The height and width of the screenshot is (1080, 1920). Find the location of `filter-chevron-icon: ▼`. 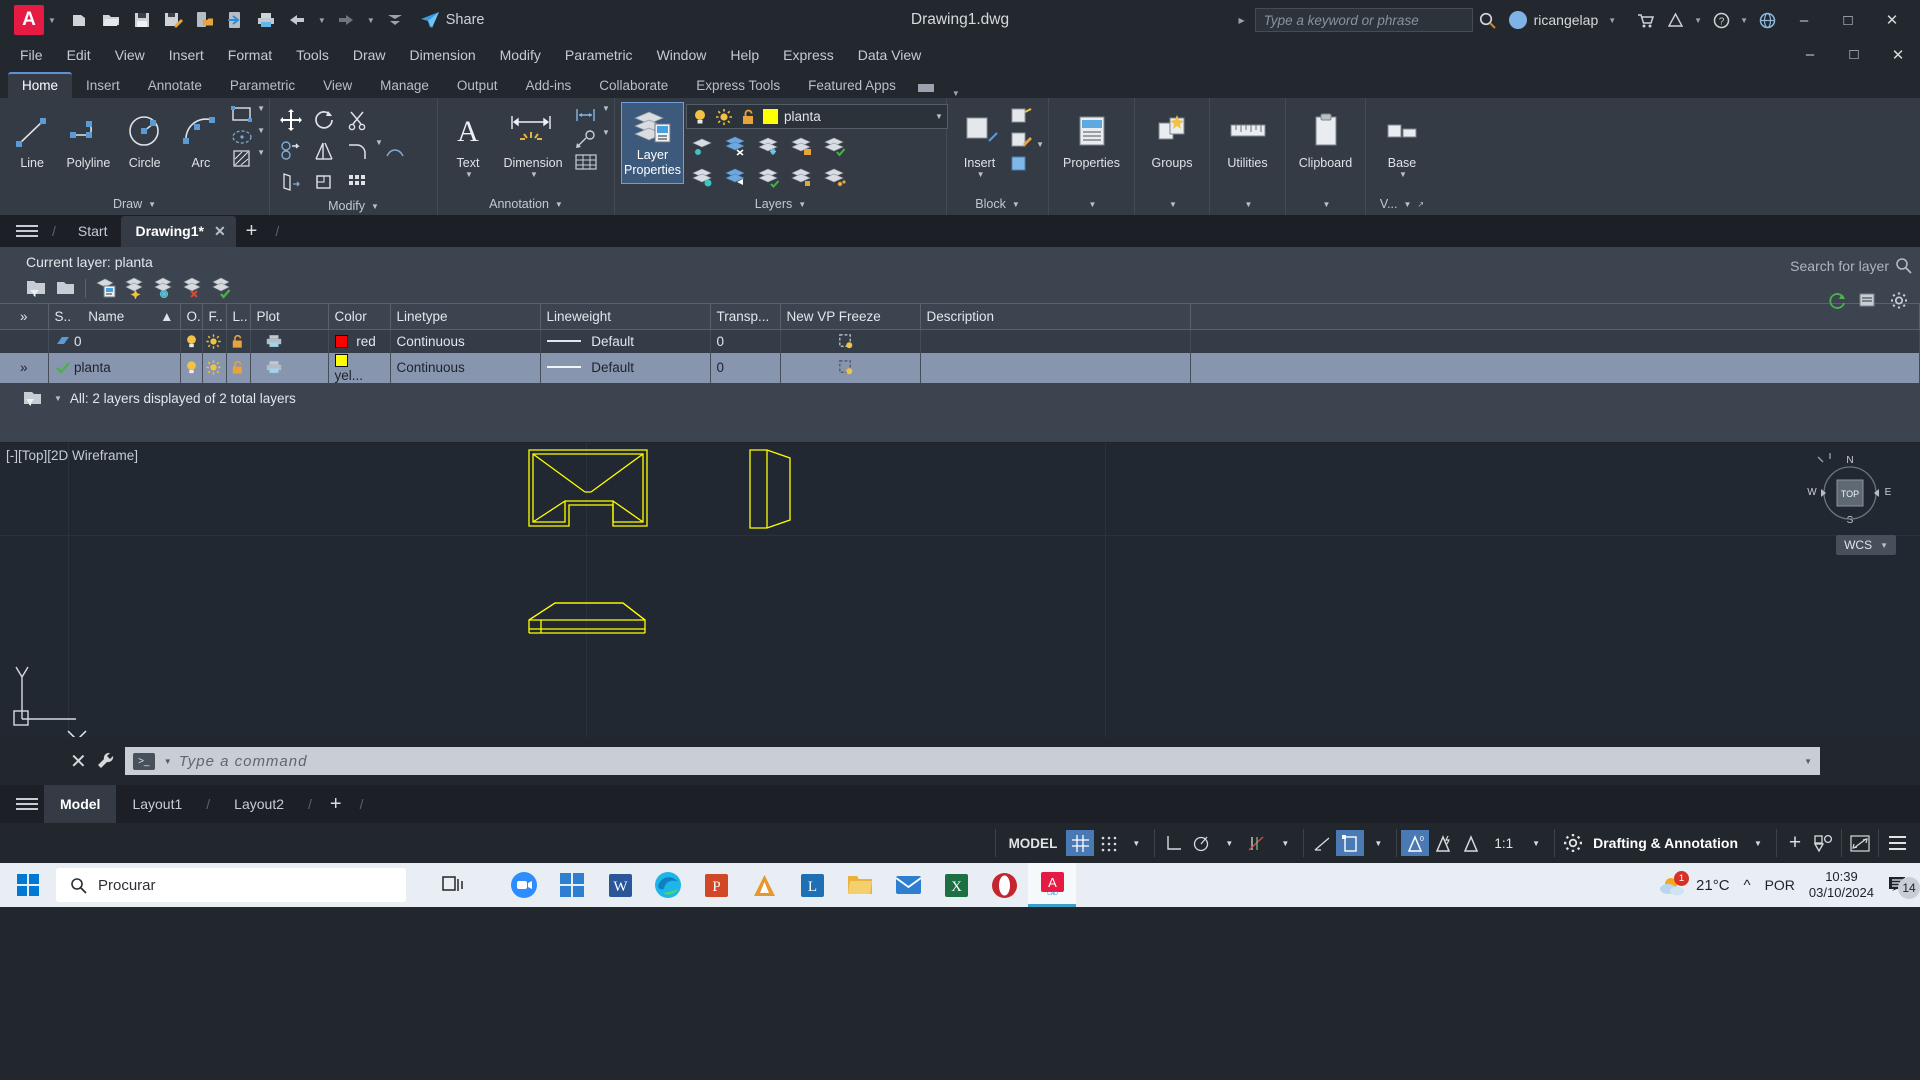

filter-chevron-icon: ▼ is located at coordinates (58, 398).